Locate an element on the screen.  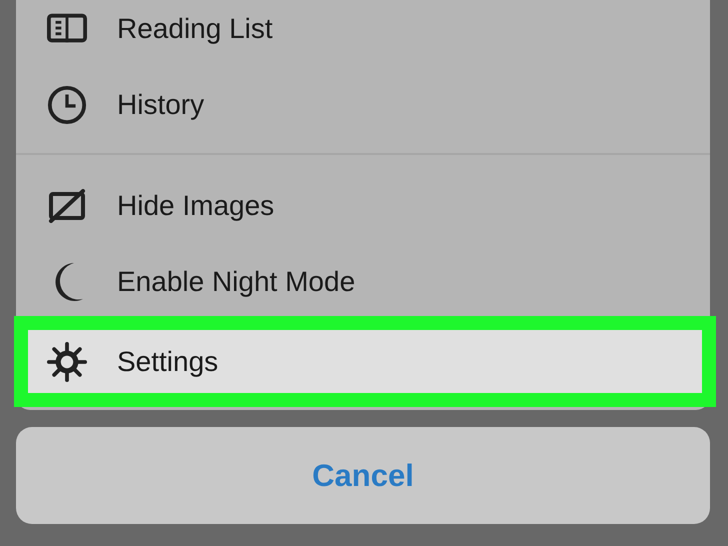
menu-item: History is located at coordinates (363, 105).